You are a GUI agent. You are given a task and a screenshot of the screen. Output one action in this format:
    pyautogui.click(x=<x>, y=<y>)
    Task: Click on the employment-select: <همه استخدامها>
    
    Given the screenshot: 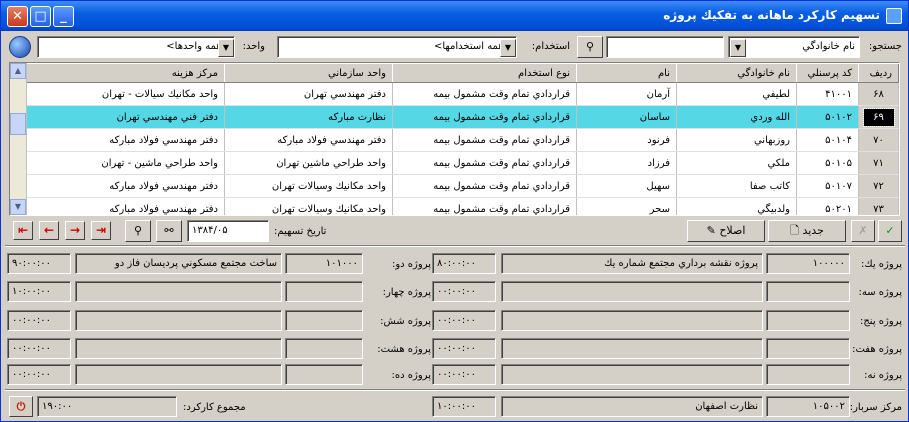 What is the action you would take?
    pyautogui.click(x=397, y=47)
    